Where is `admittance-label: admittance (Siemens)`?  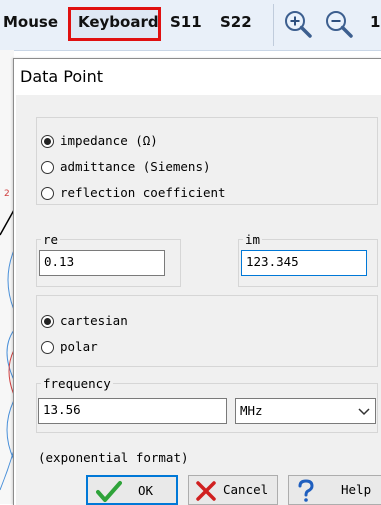
admittance-label: admittance (Siemens) is located at coordinates (135, 166).